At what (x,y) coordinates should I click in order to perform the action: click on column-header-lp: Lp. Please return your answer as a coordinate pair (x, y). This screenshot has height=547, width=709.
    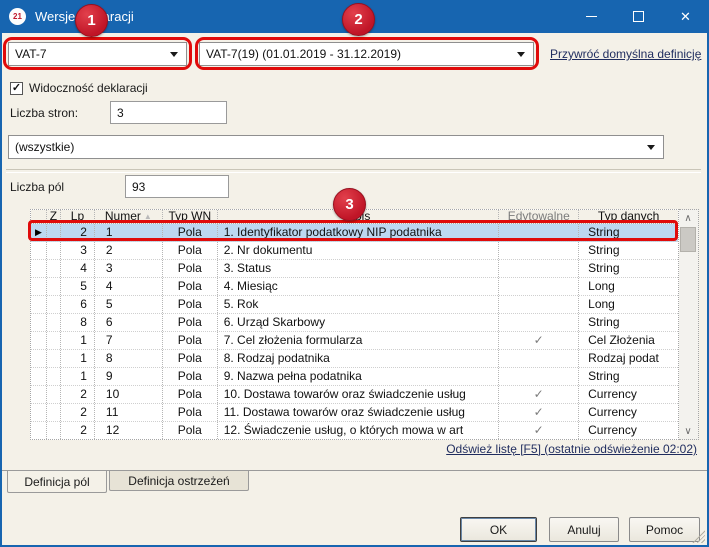
    Looking at the image, I should click on (78, 216).